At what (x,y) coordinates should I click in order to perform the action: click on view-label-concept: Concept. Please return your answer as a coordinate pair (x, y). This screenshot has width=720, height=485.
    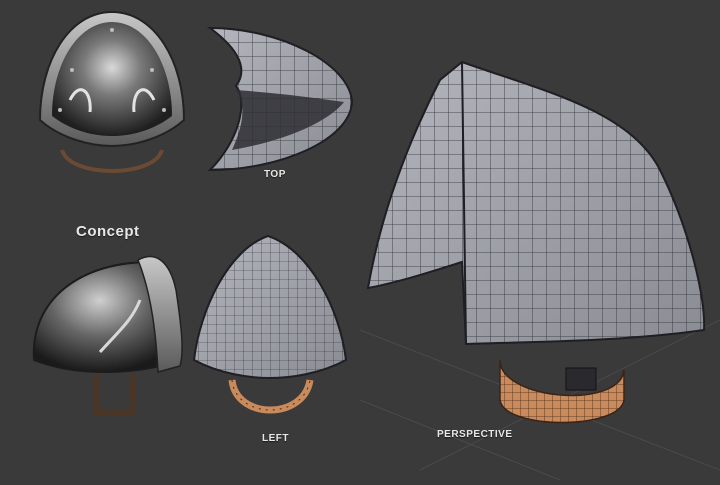
    Looking at the image, I should click on (108, 231).